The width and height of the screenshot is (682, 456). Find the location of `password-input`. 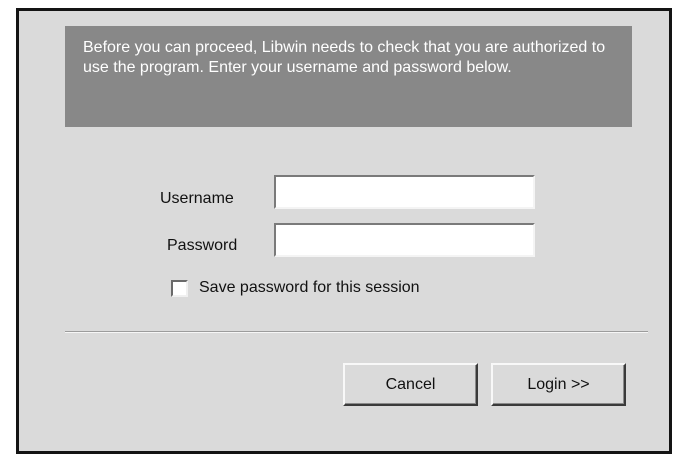

password-input is located at coordinates (404, 240).